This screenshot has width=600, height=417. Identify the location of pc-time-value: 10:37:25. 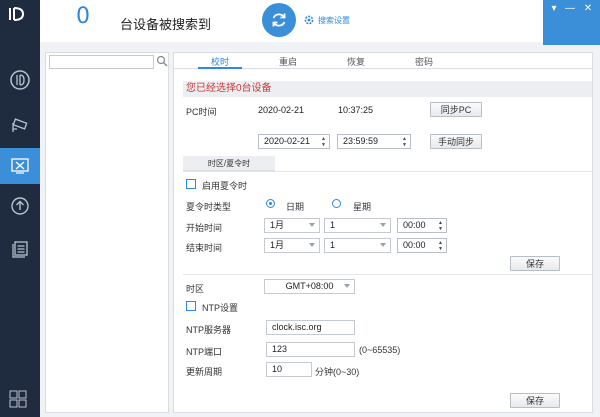
(356, 110).